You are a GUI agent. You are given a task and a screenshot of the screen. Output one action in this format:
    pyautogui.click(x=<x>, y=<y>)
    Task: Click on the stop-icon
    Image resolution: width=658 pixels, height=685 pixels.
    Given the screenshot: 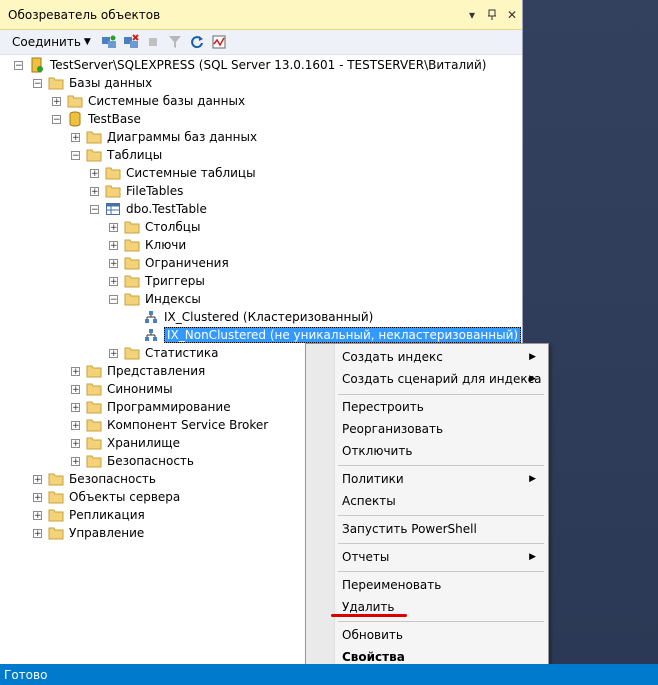 What is the action you would take?
    pyautogui.click(x=153, y=42)
    